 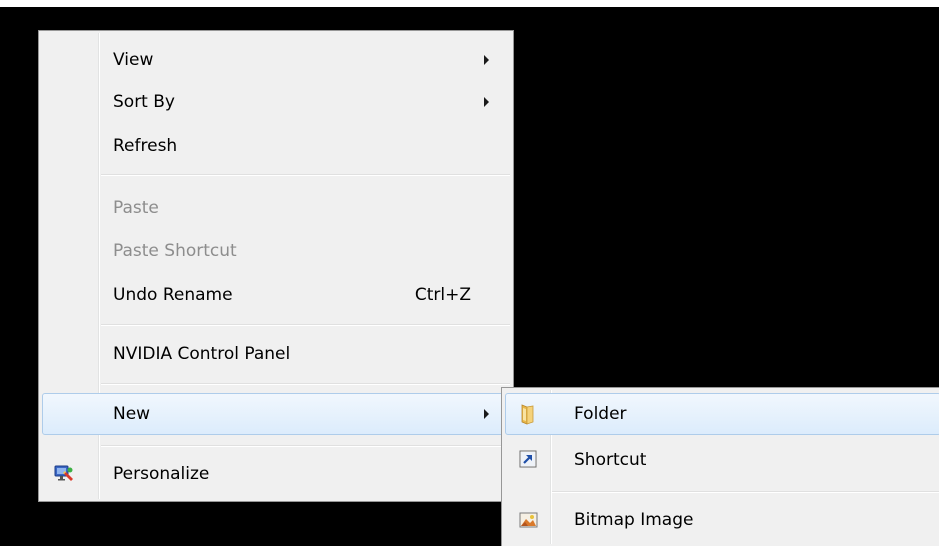 What do you see at coordinates (276, 60) in the screenshot?
I see `menu-item-view: View` at bounding box center [276, 60].